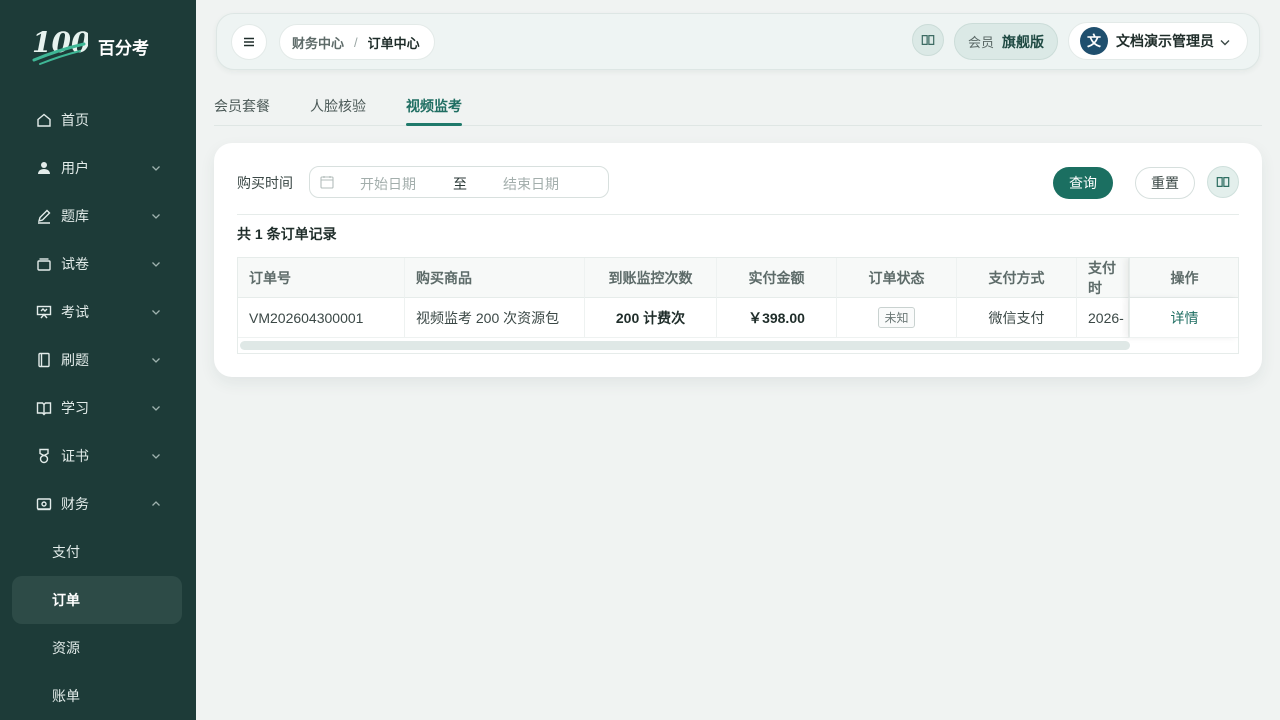  I want to click on sidebar-nav: 首页 用户 题库 试卷 考试 刷题 学习 证书 财务 支付 订单 资源 账单, so click(98, 408).